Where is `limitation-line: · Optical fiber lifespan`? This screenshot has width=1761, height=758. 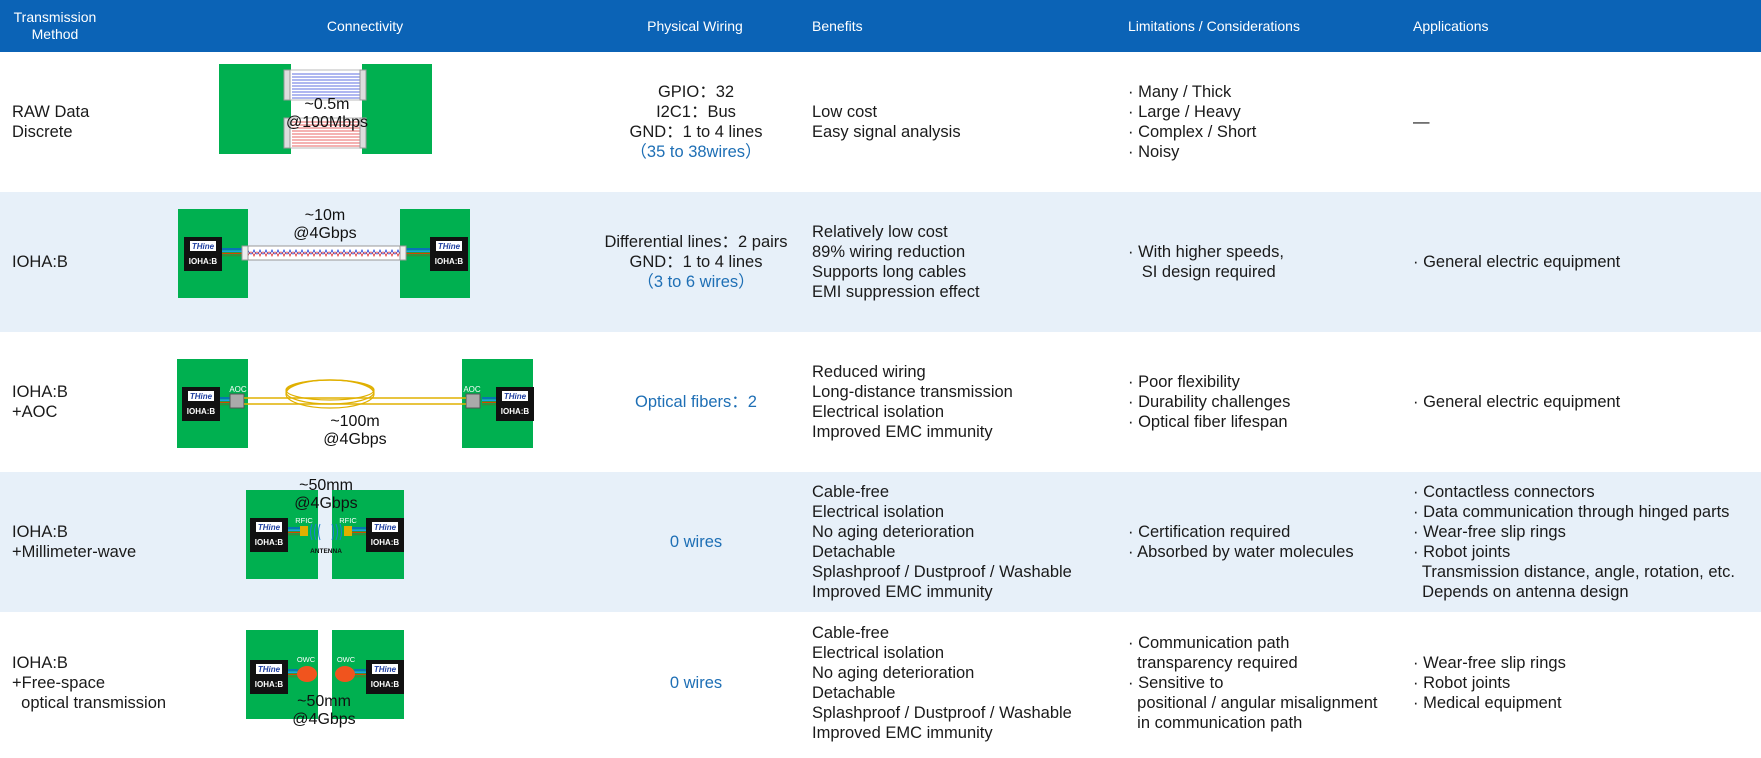 limitation-line: · Optical fiber lifespan is located at coordinates (1208, 422).